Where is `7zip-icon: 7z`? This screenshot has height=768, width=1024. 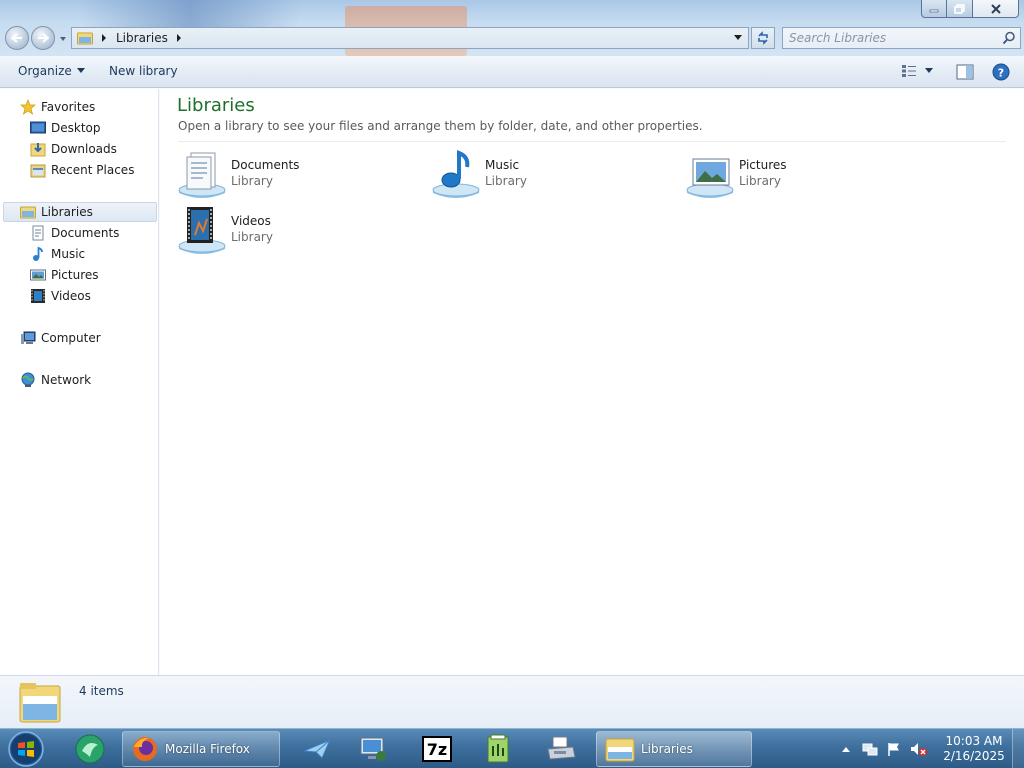
7zip-icon: 7z is located at coordinates (437, 749).